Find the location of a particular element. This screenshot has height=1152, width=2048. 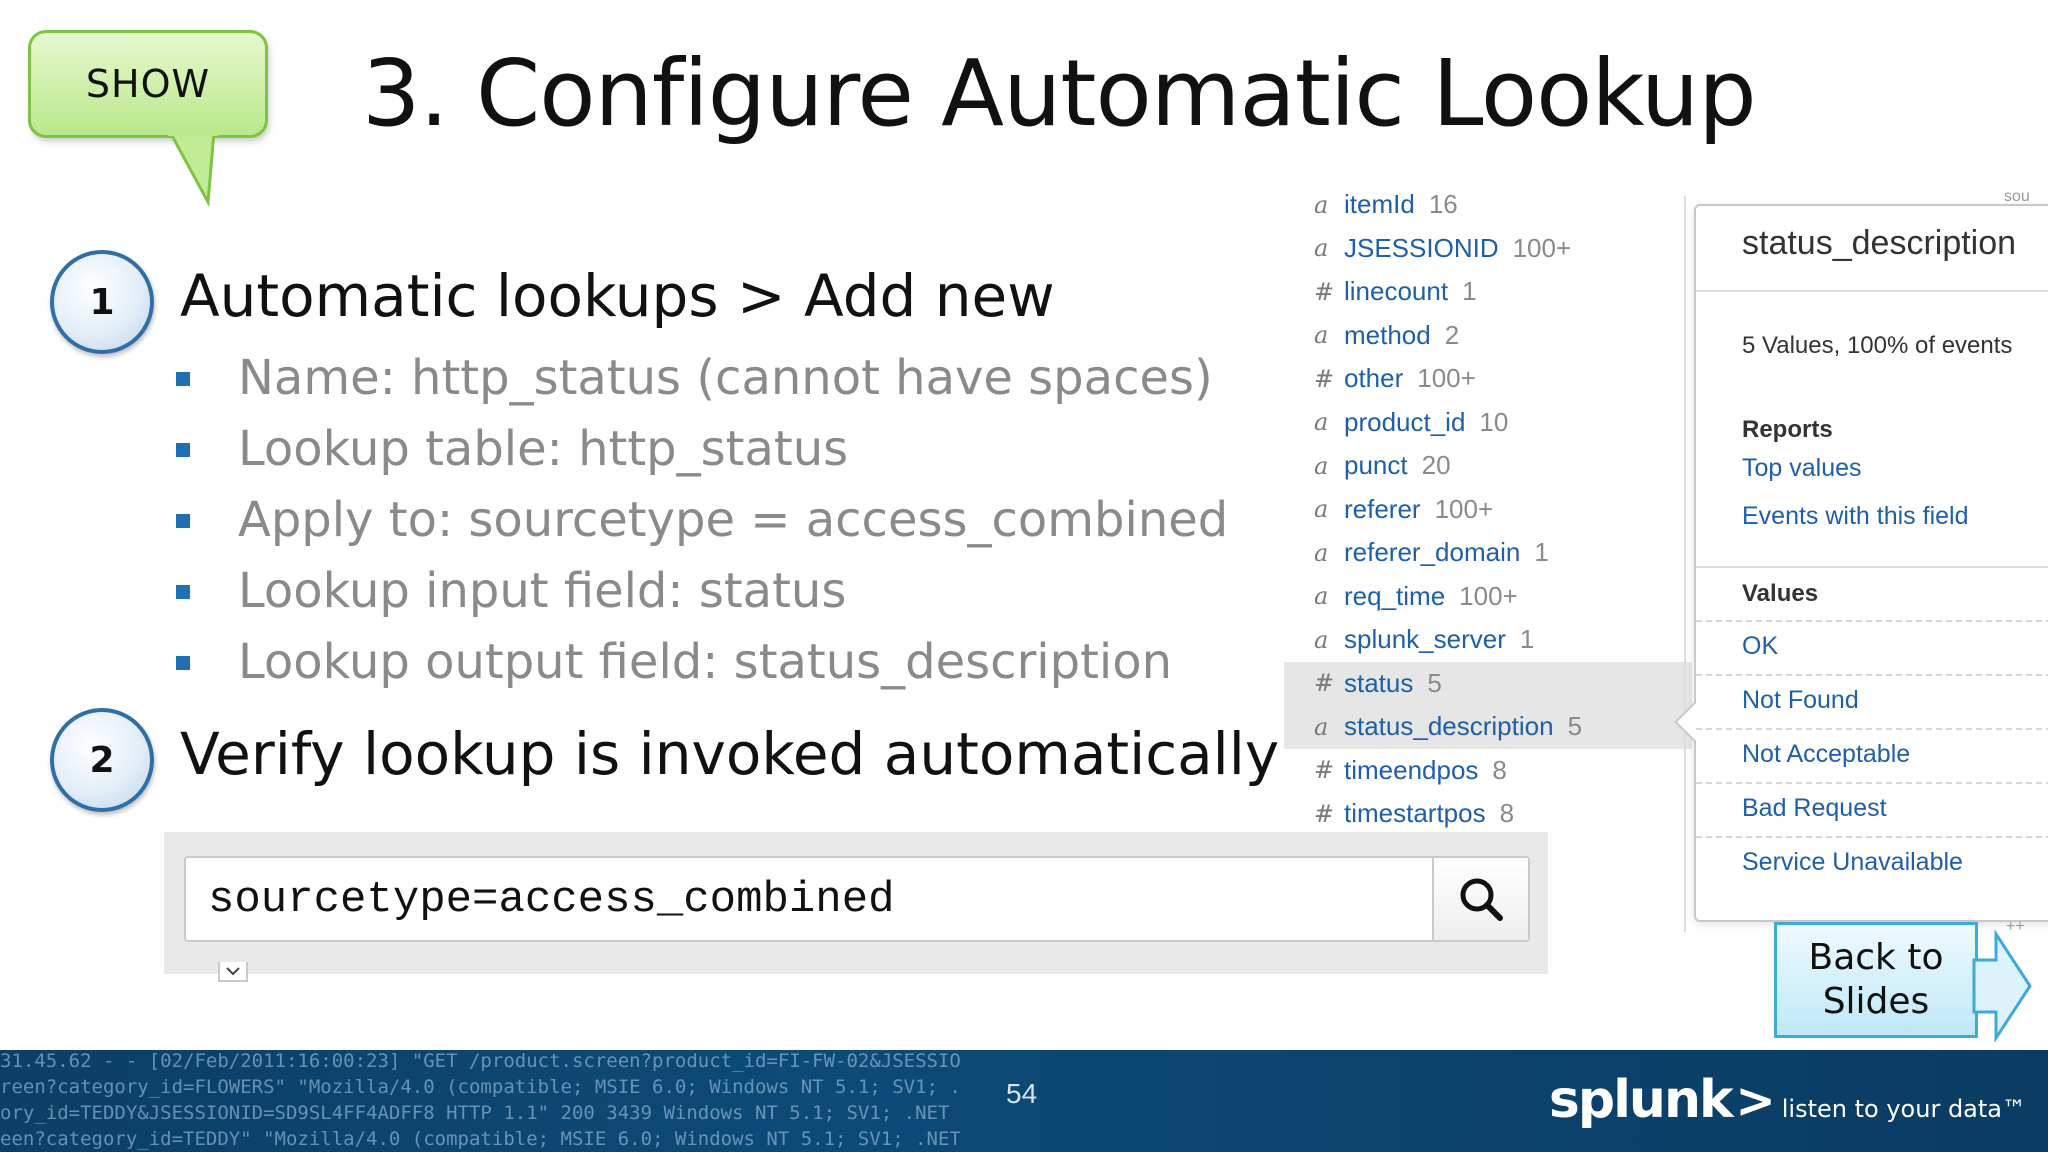

brand-chevron: > is located at coordinates (1755, 1101).